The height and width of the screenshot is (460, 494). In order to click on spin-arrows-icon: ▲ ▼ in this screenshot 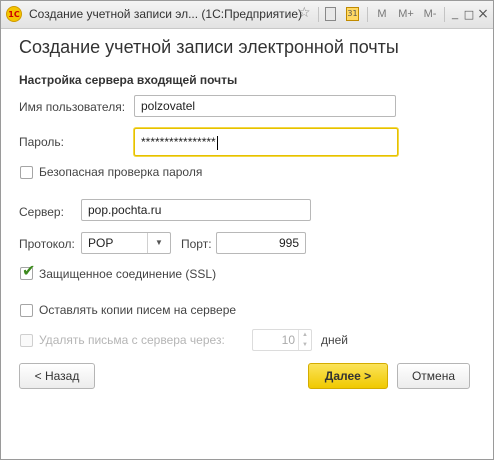, I will do `click(304, 340)`.